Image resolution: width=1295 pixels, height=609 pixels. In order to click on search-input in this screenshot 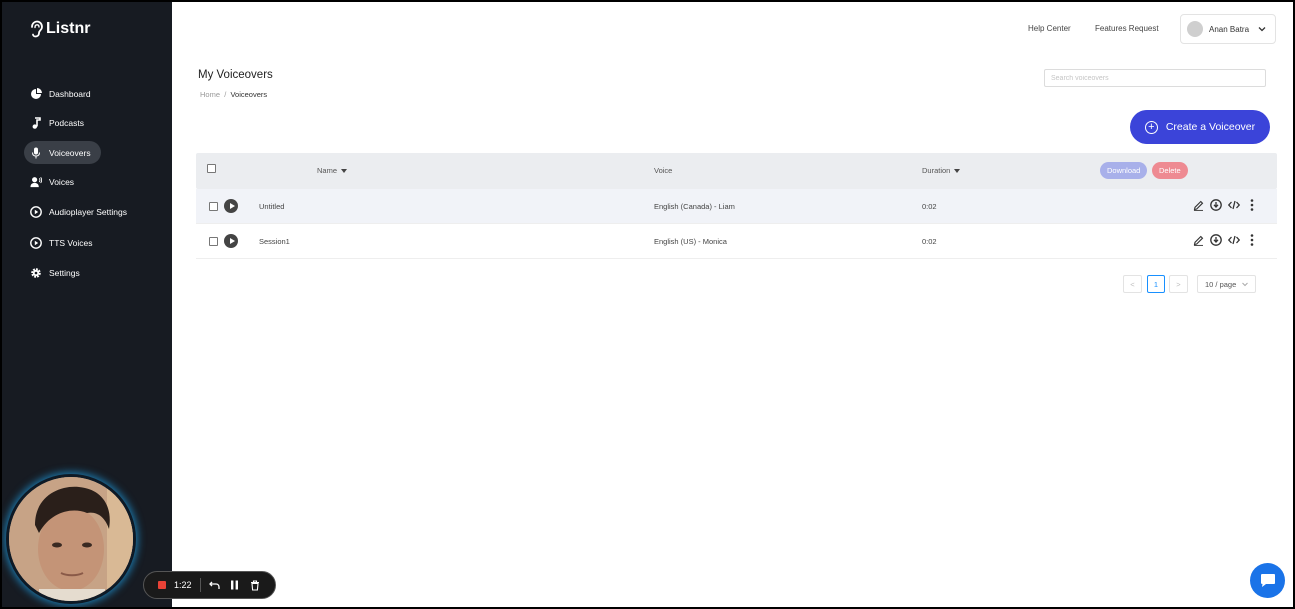, I will do `click(1155, 78)`.